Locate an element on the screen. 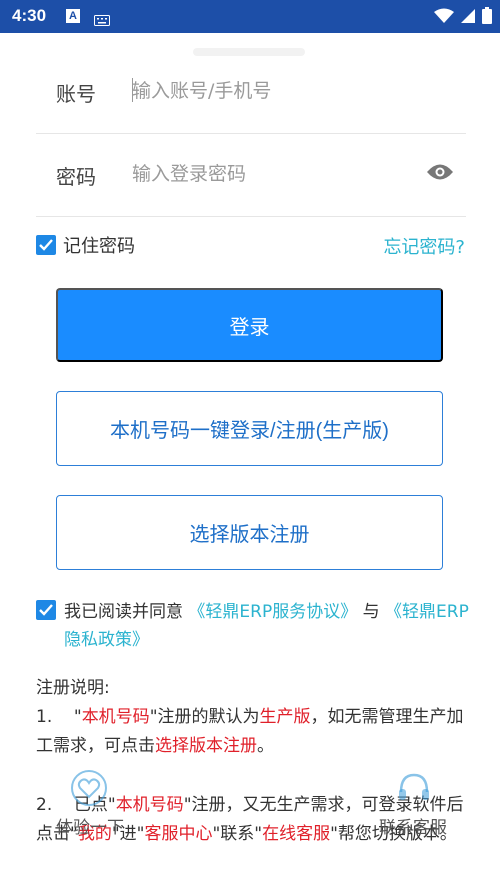 Image resolution: width=500 pixels, height=888 pixels. agreement-row: 我已阅读并同意 《轻鼎ERP服务协议》 与 《轻鼎ERP隐私政策》 is located at coordinates (256, 626).